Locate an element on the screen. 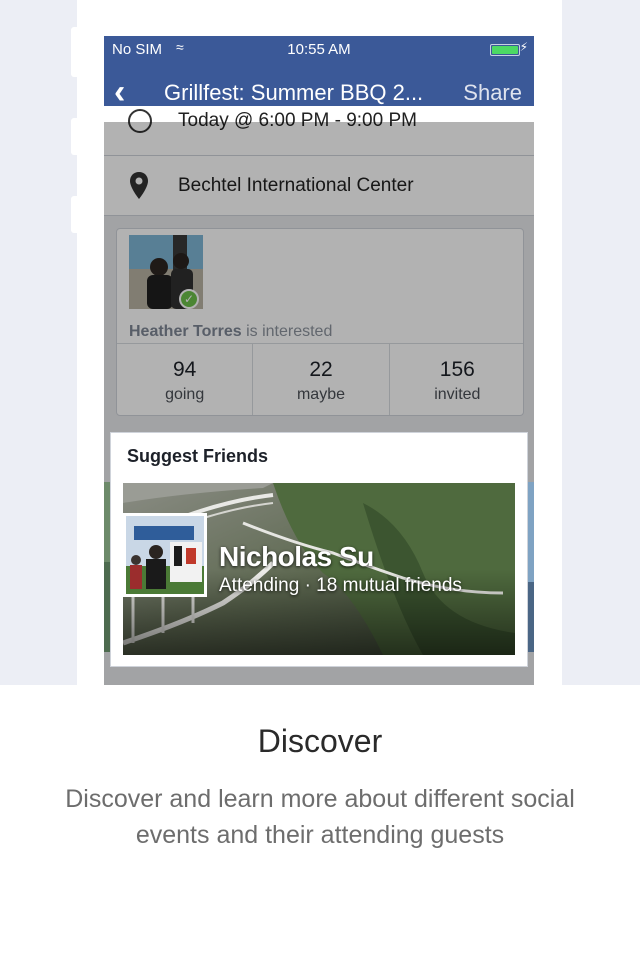 Image resolution: width=640 pixels, height=960 pixels. suggest-friends-title: Suggest Friends is located at coordinates (198, 456).